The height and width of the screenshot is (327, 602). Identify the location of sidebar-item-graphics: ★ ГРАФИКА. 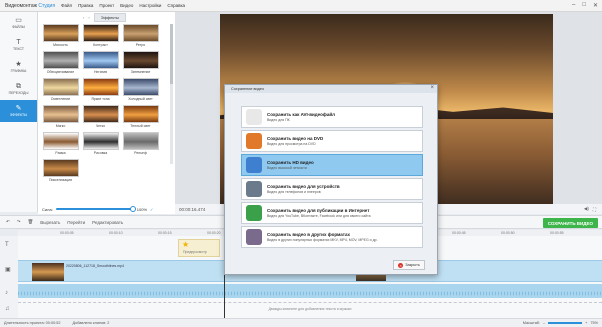
(18, 67).